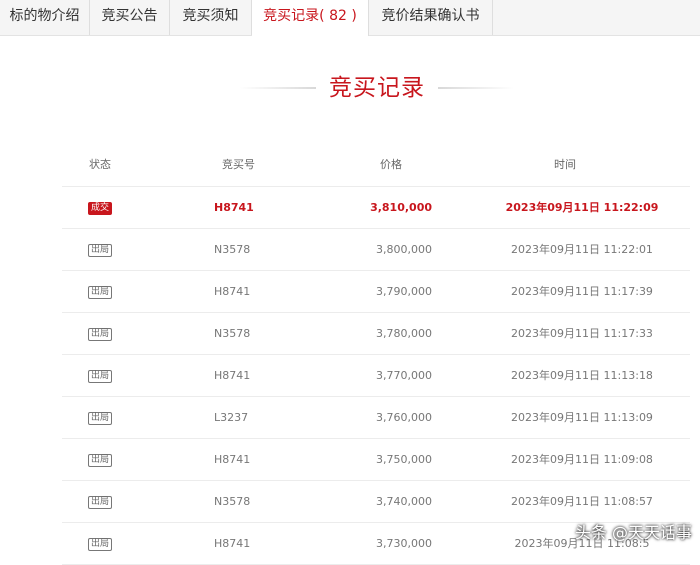  Describe the element at coordinates (404, 333) in the screenshot. I see `price-cell: 3,780,000` at that location.